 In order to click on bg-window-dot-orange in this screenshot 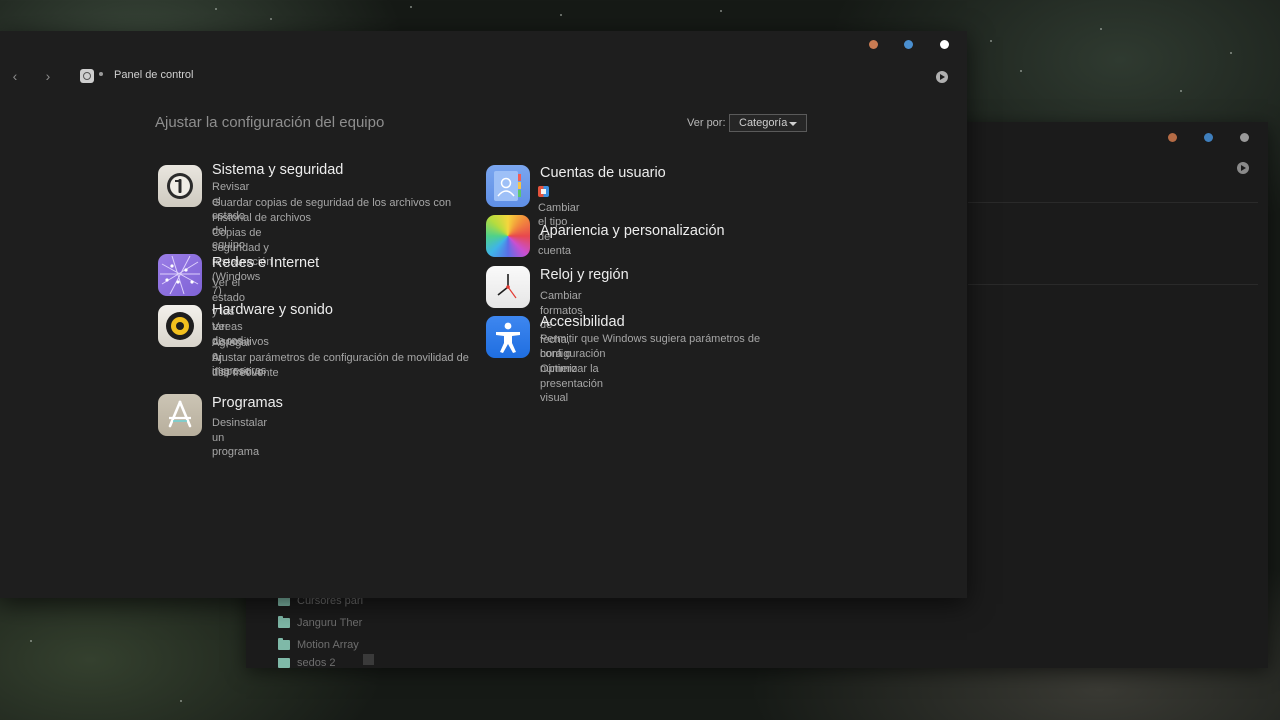, I will do `click(1172, 137)`.